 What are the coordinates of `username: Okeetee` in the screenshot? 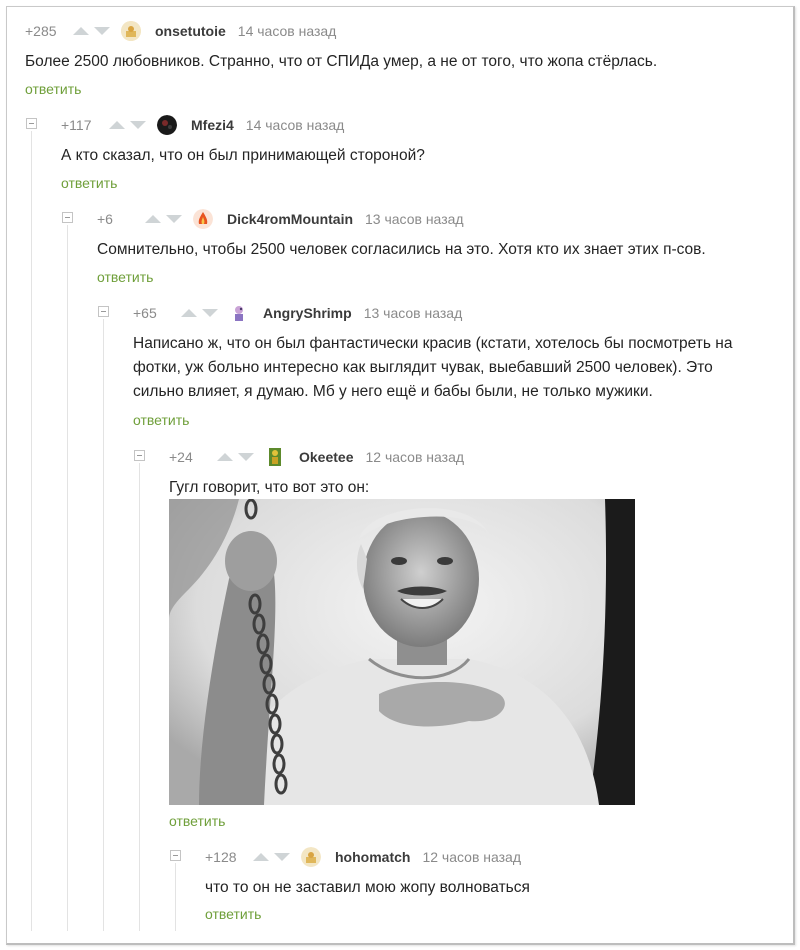 It's located at (326, 457).